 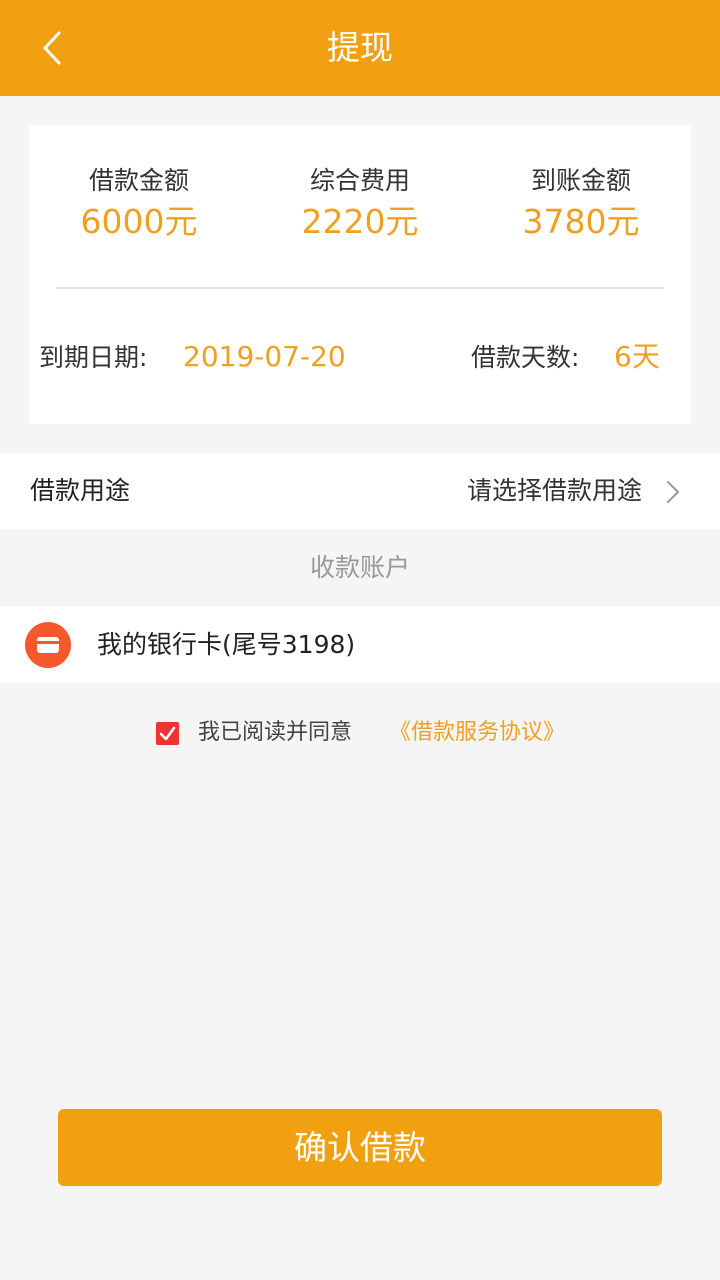 I want to click on header-bar: 提现, so click(x=360, y=48).